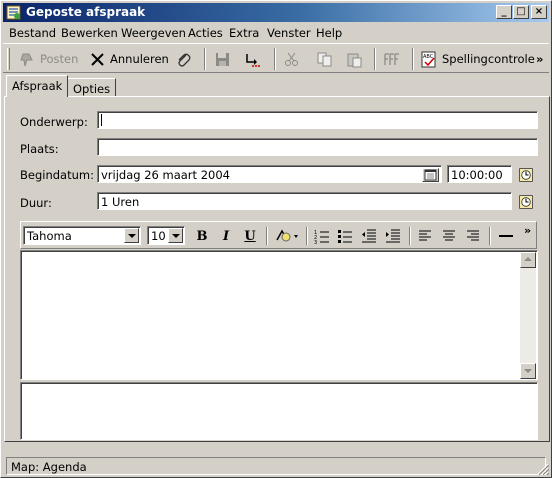  What do you see at coordinates (8, 59) in the screenshot?
I see `toolbar-grip` at bounding box center [8, 59].